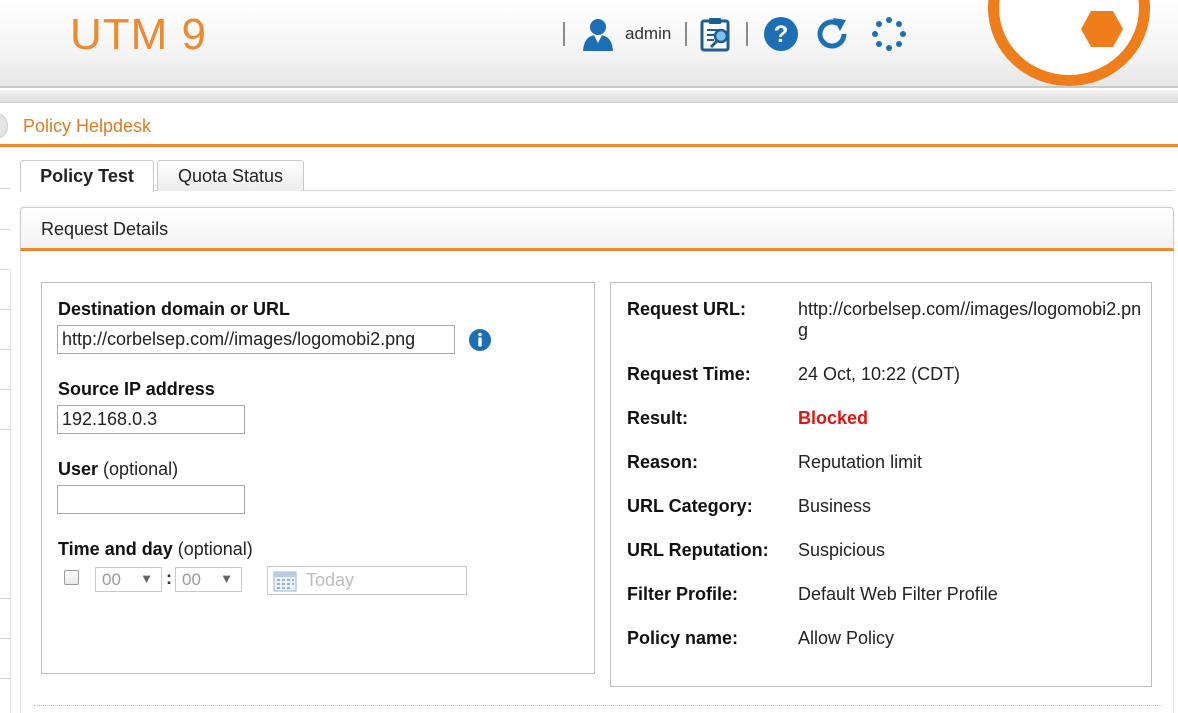 Image resolution: width=1178 pixels, height=713 pixels. Describe the element at coordinates (597, 229) in the screenshot. I see `request-details-header: Request Details` at that location.